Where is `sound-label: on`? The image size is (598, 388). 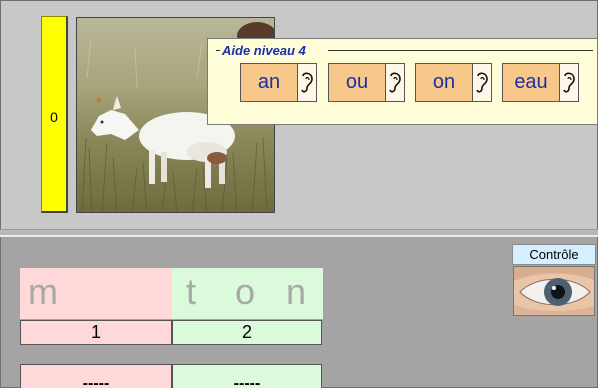 sound-label: on is located at coordinates (444, 82).